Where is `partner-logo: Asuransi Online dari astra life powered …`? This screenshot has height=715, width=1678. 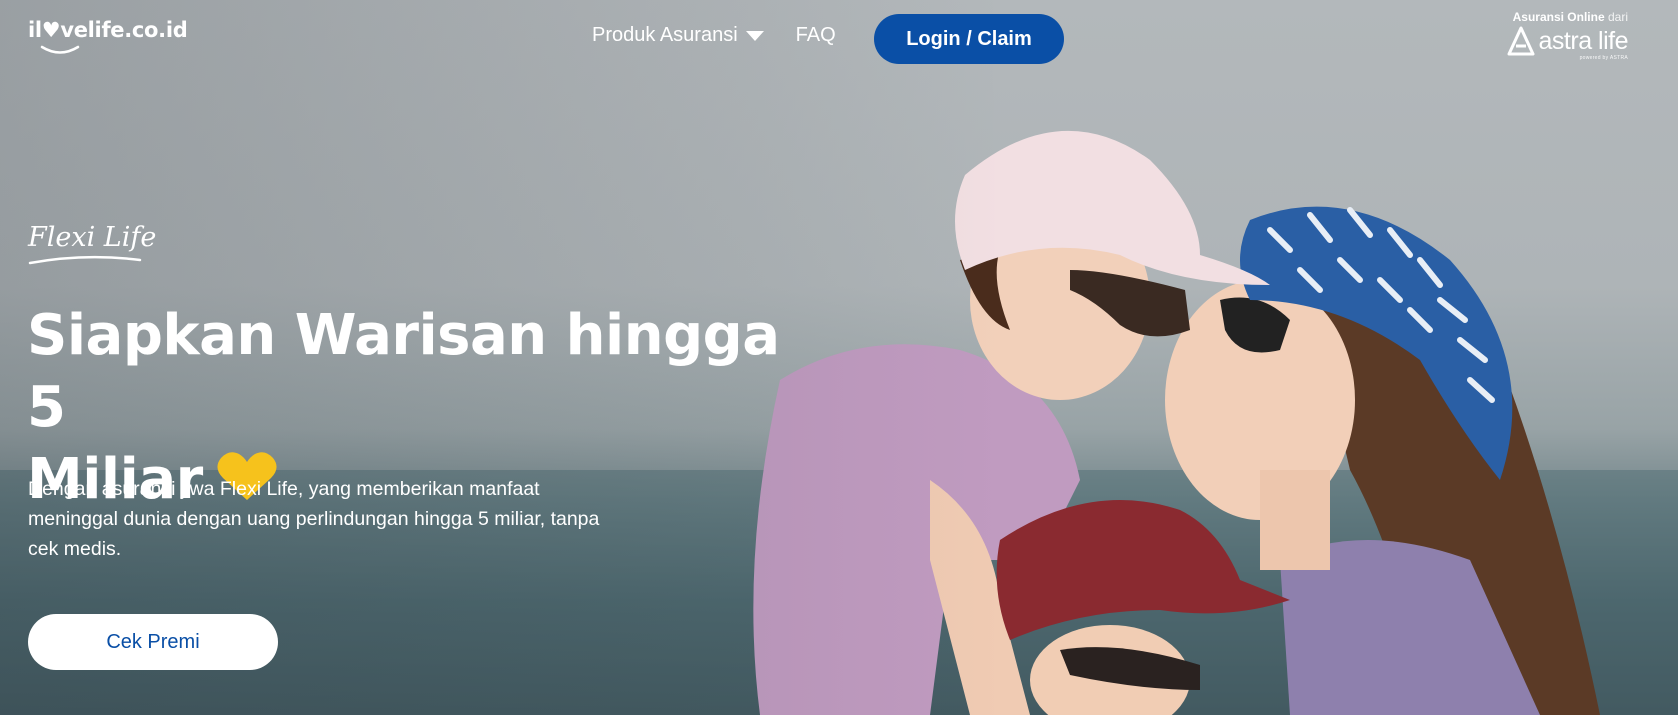
partner-logo: Asuransi Online dari astra life powered … is located at coordinates (1568, 35).